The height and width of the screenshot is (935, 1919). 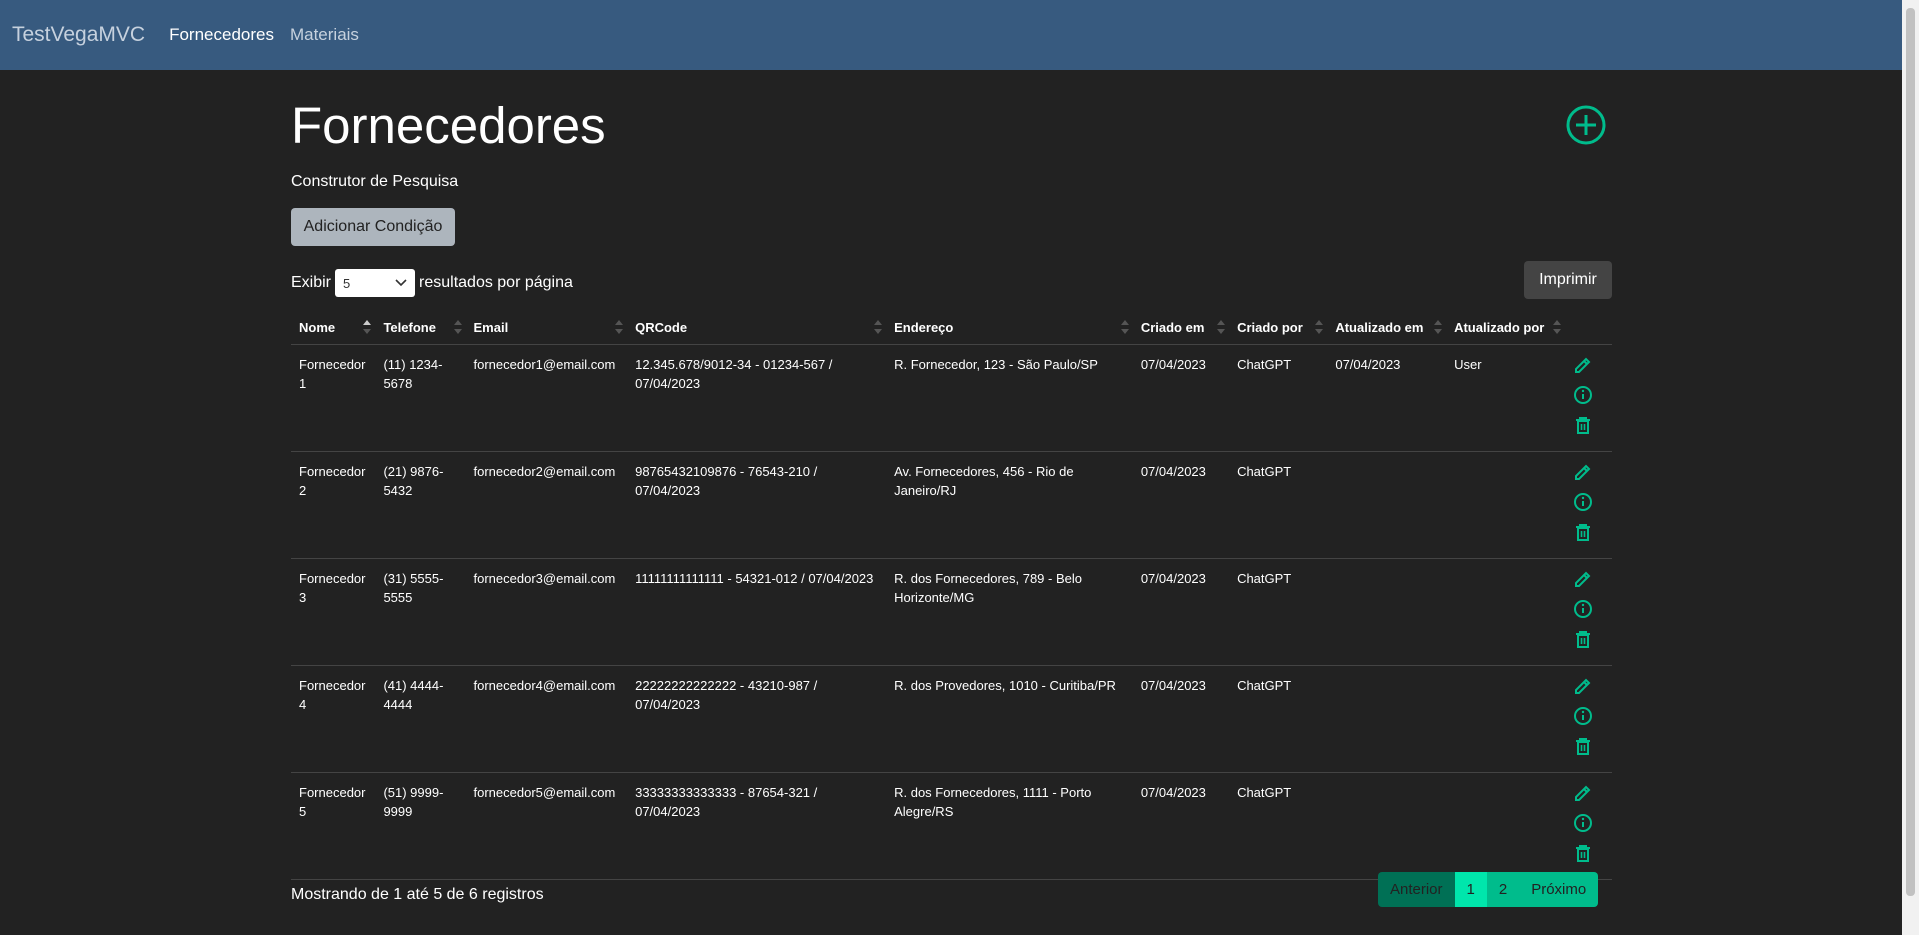 I want to click on pagination: Anterior 1 2 Próximo, so click(x=1488, y=889).